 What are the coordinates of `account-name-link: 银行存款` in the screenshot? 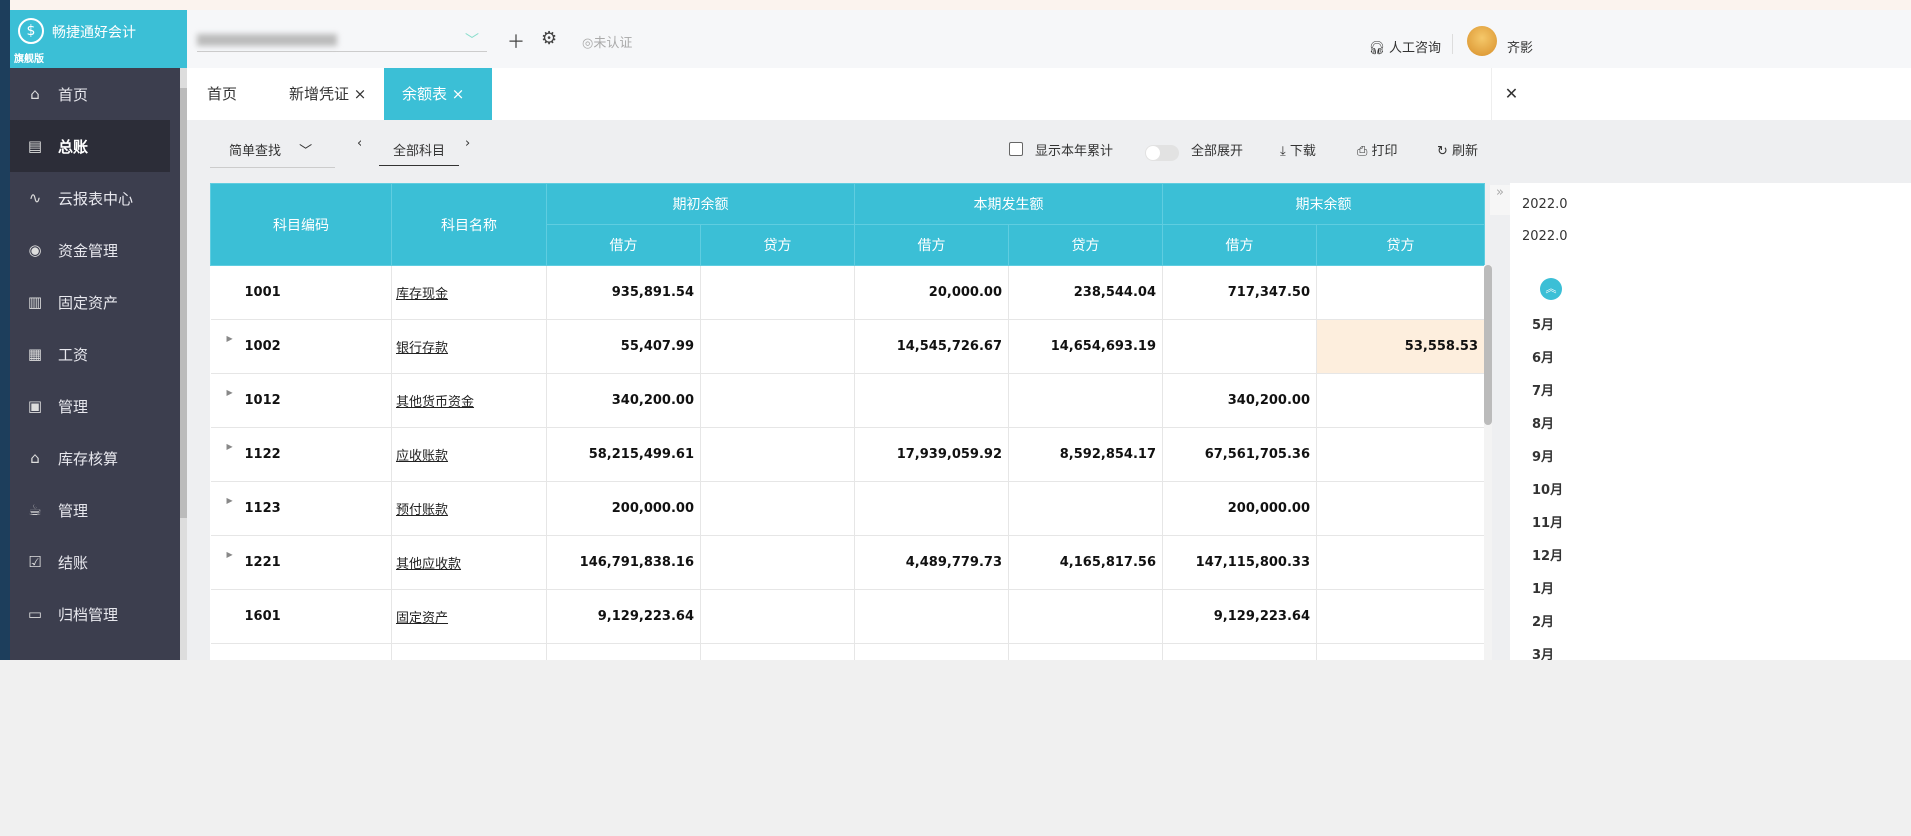 It's located at (422, 348).